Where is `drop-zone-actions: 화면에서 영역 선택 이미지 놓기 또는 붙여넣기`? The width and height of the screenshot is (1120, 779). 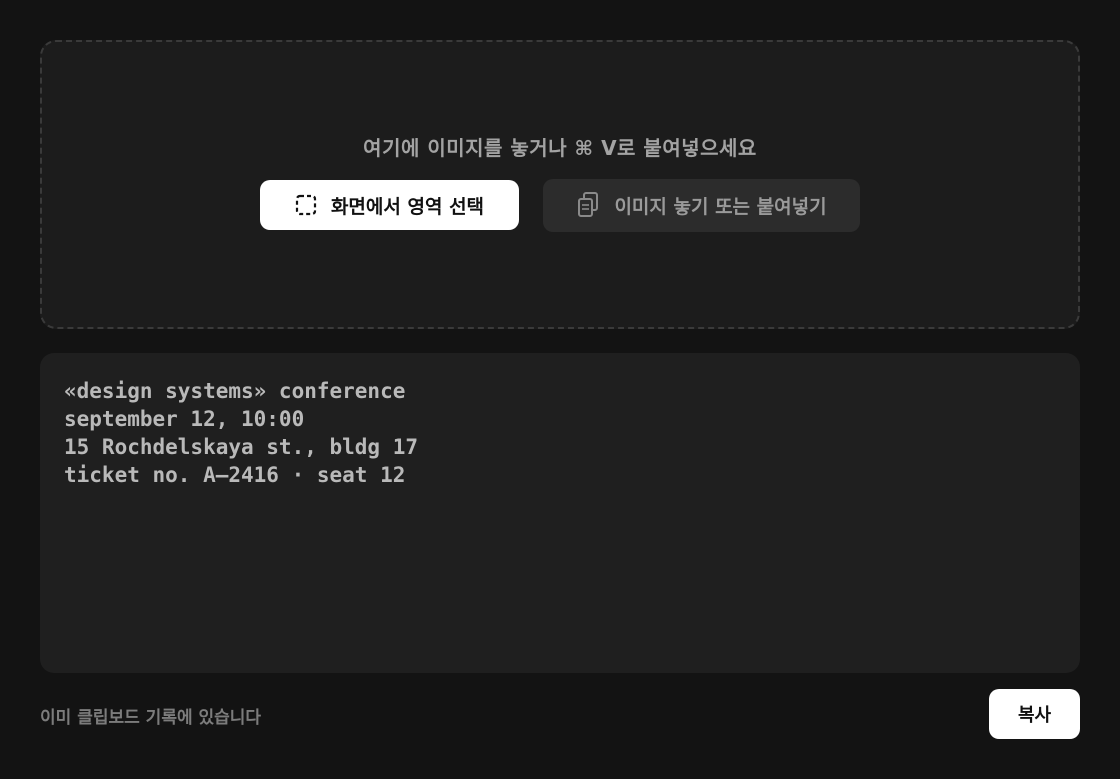
drop-zone-actions: 화면에서 영역 선택 이미지 놓기 또는 붙여넣기 is located at coordinates (560, 205).